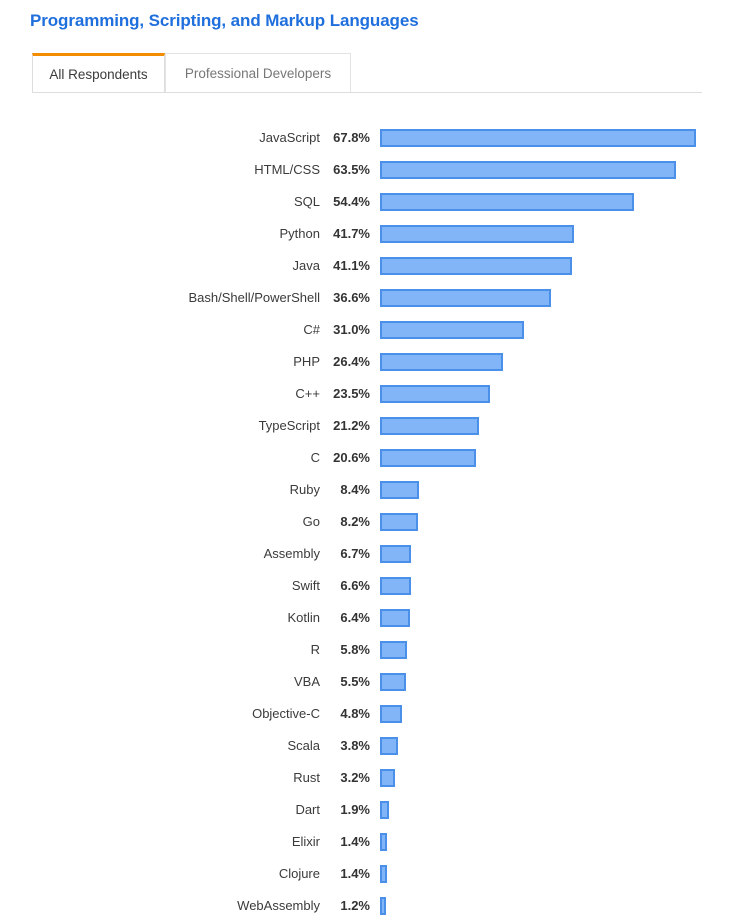 Image resolution: width=738 pixels, height=922 pixels. What do you see at coordinates (351, 329) in the screenshot?
I see `chart-row-value: 31.0%` at bounding box center [351, 329].